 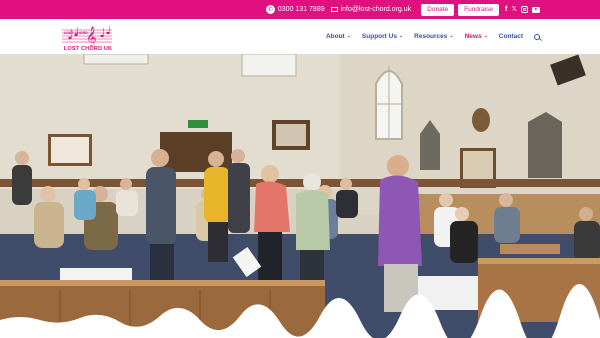 I want to click on fundraise-button: Fundraise, so click(x=479, y=9).